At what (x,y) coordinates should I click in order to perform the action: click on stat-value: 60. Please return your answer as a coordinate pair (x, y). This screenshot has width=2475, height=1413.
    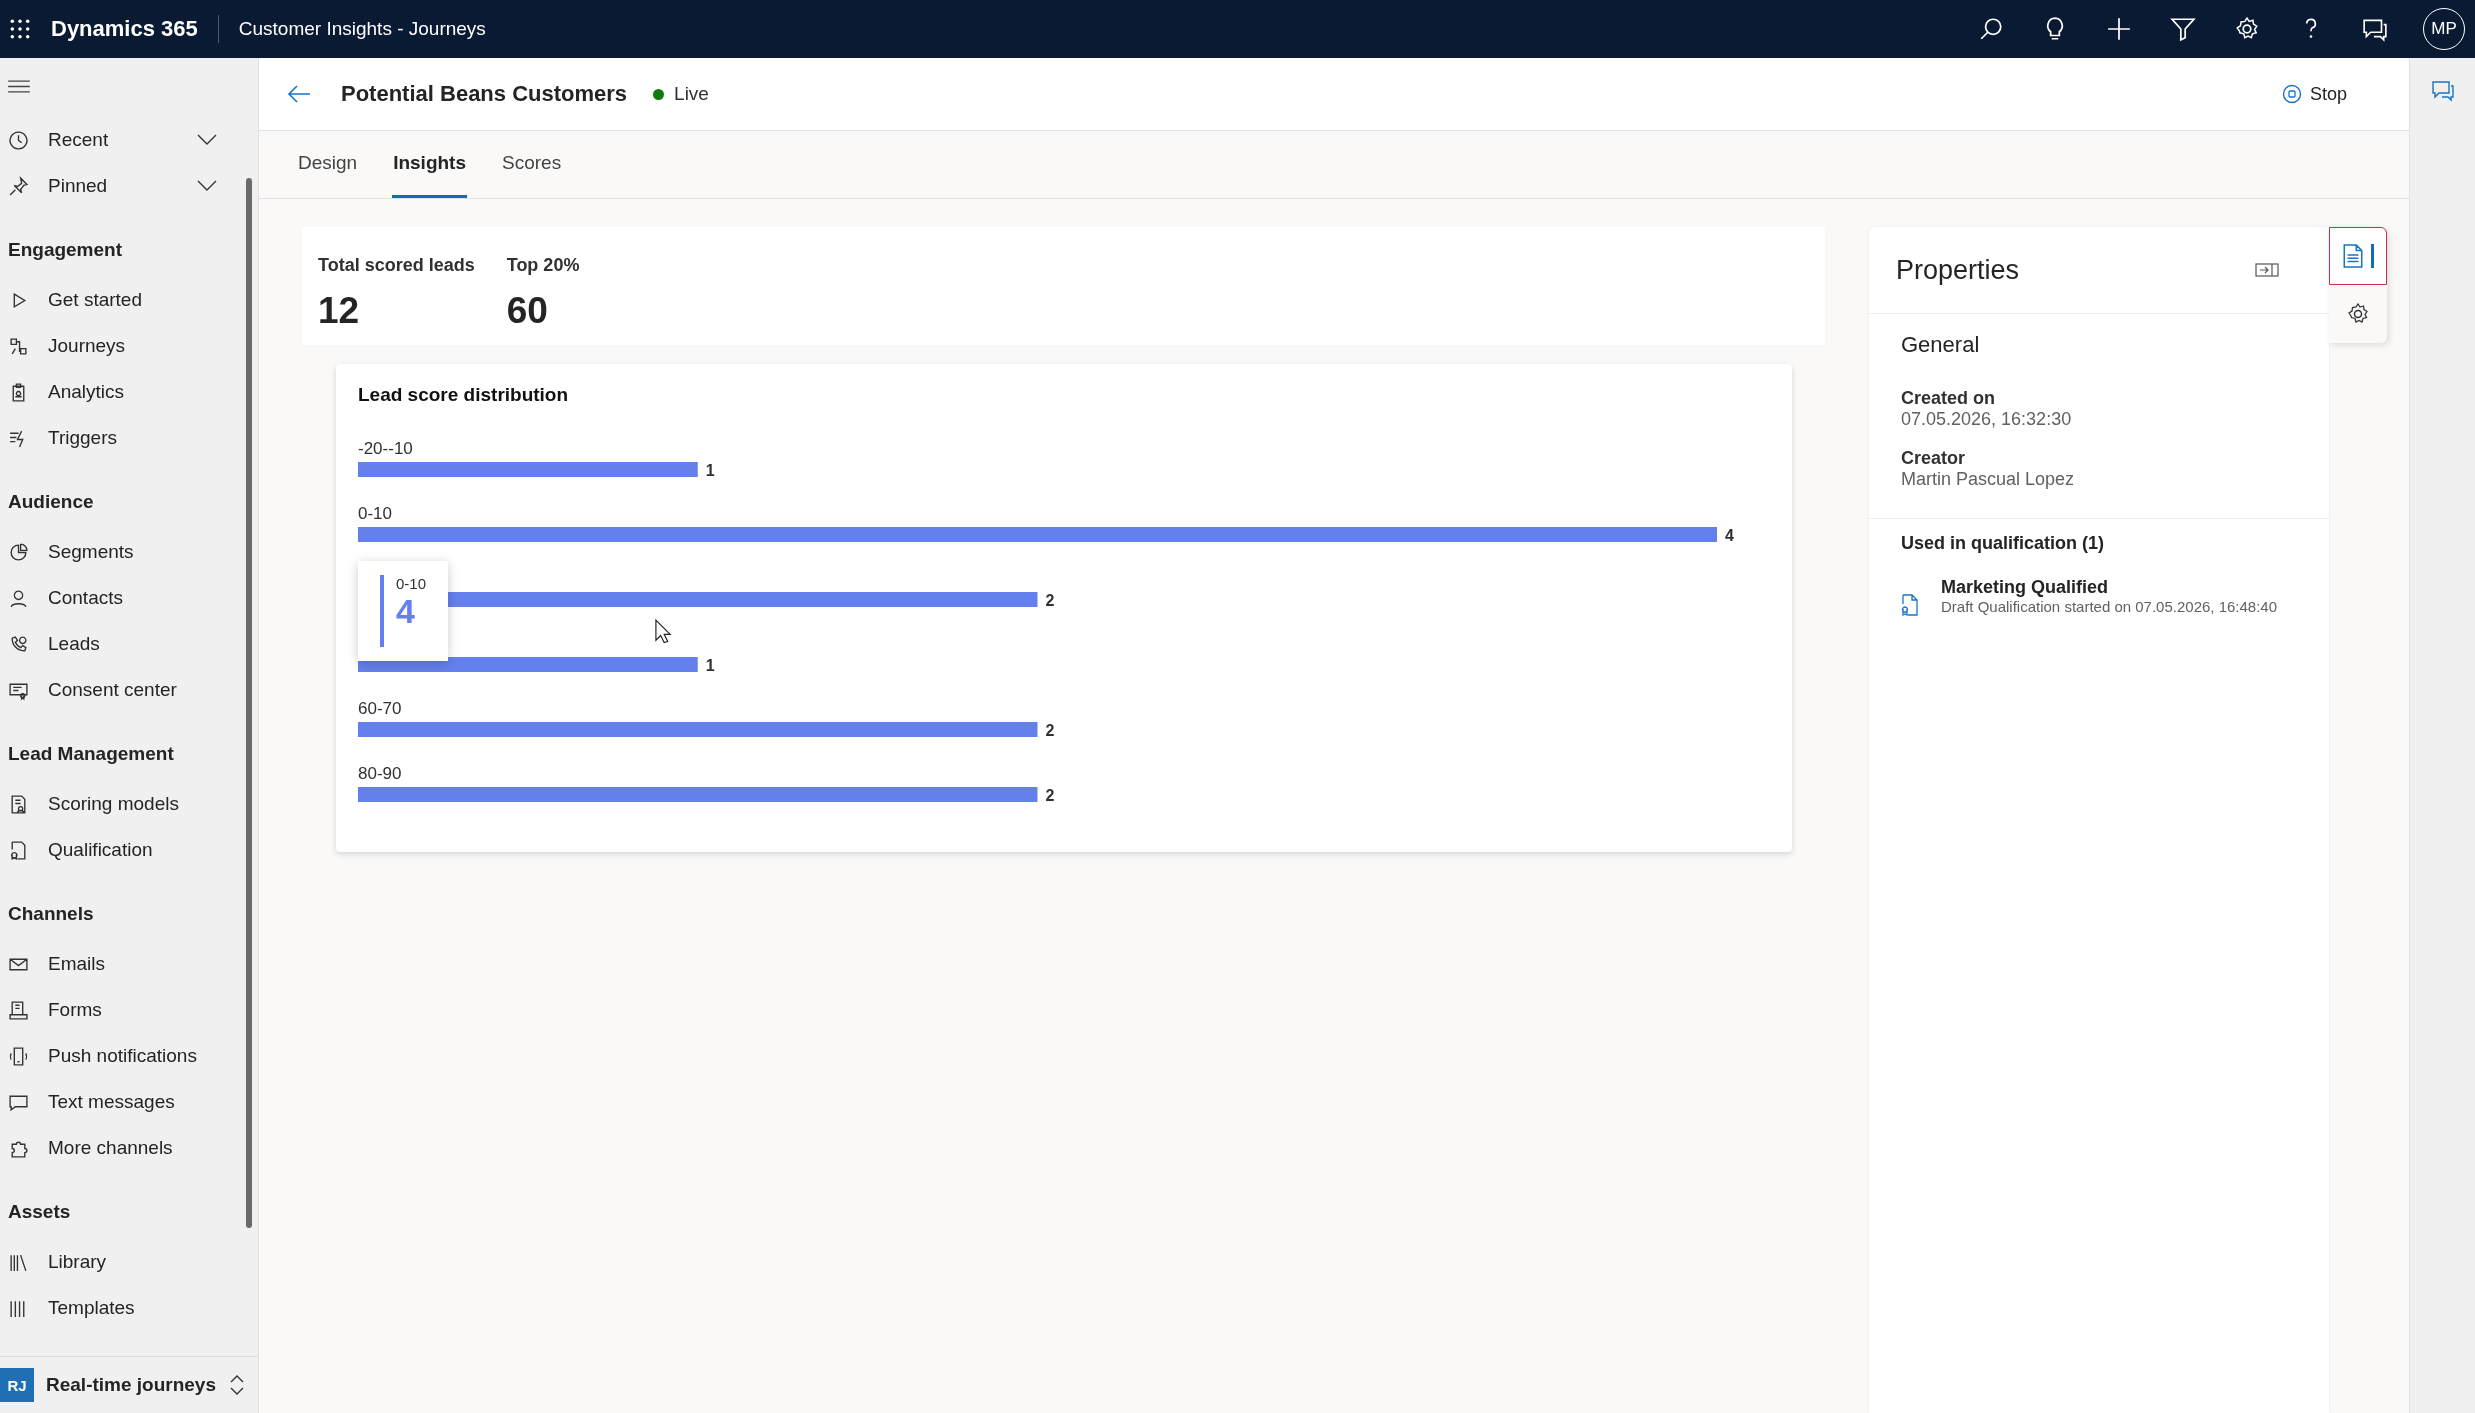
    Looking at the image, I should click on (527, 311).